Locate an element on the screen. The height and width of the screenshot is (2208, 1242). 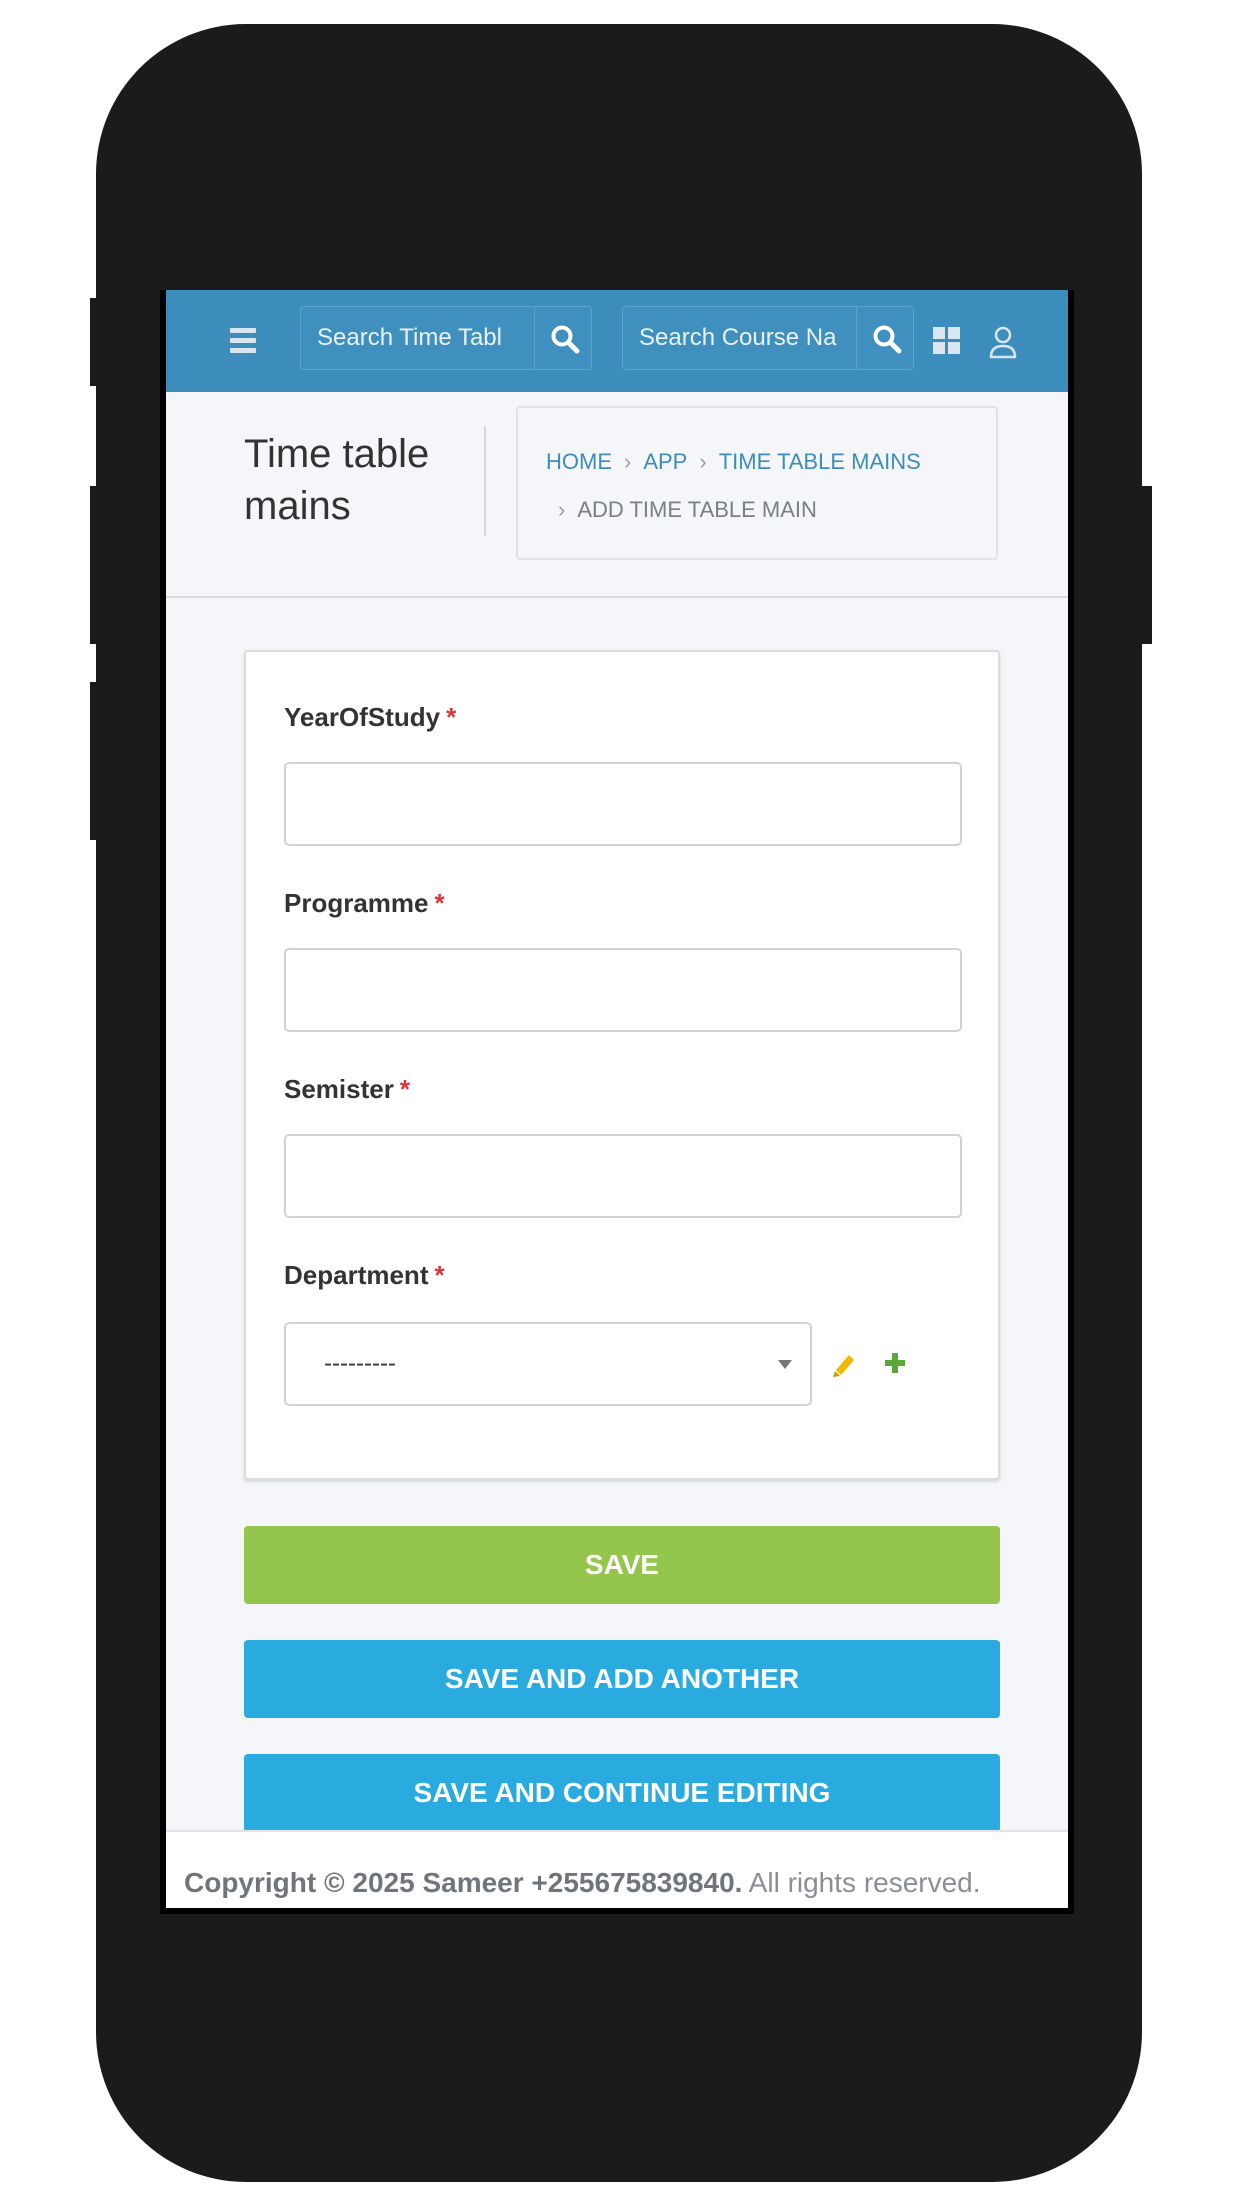
course-search: Search Course Na is located at coordinates (768, 338).